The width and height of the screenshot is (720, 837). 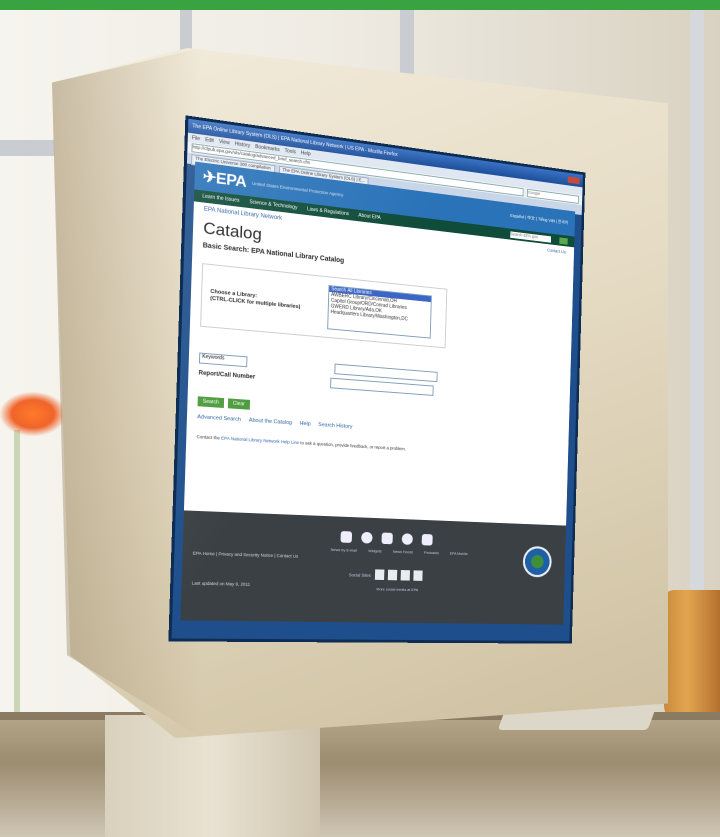 I want to click on email-icon, so click(x=346, y=537).